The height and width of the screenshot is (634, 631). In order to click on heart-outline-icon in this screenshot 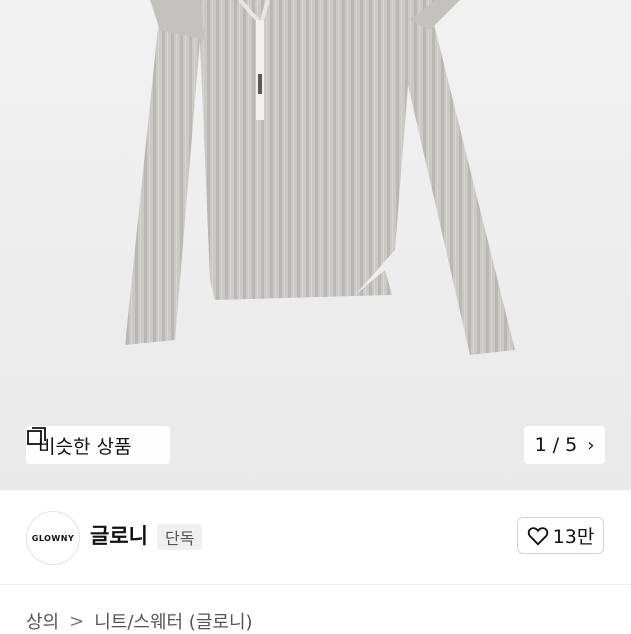, I will do `click(537, 535)`.